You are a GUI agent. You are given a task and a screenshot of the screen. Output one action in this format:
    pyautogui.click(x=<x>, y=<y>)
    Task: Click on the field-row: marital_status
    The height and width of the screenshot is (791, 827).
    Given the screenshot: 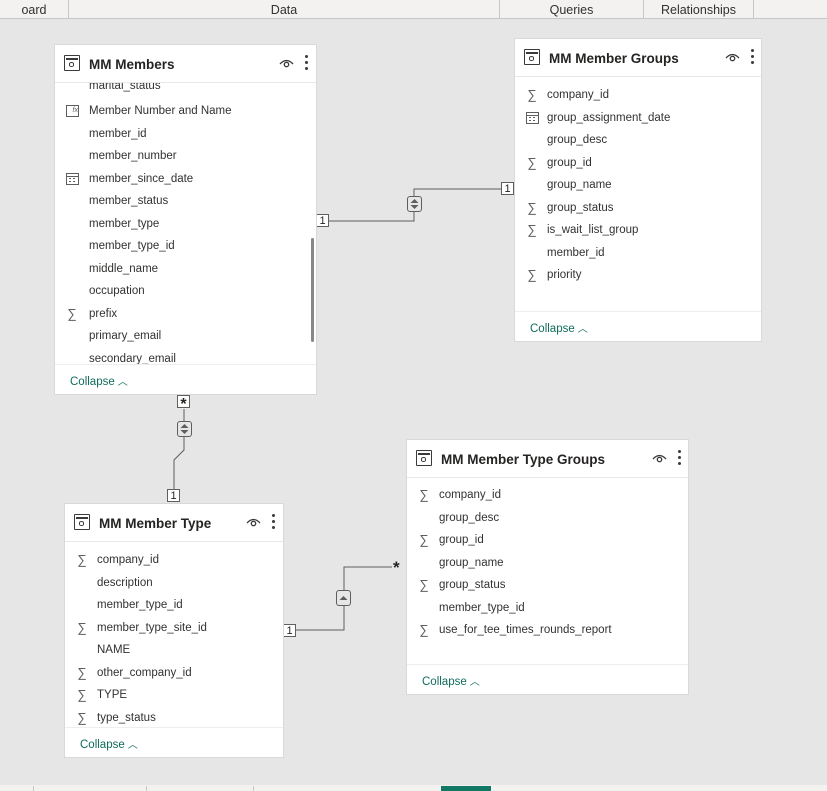 What is the action you would take?
    pyautogui.click(x=185, y=90)
    